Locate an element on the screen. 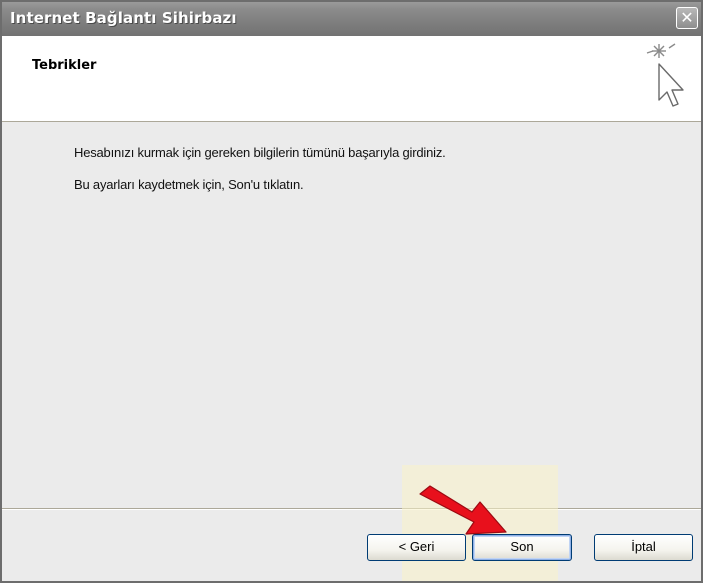 This screenshot has height=583, width=703. highlight-overlay is located at coordinates (480, 523).